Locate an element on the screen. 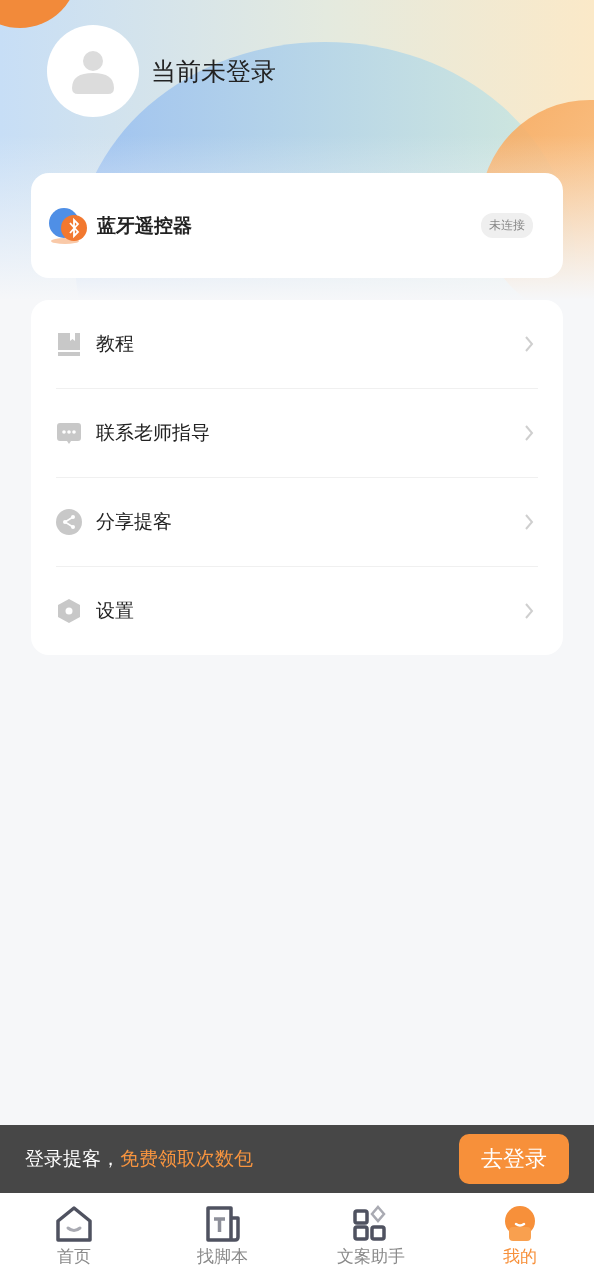 This screenshot has width=594, height=1280. settings-icon is located at coordinates (69, 611).